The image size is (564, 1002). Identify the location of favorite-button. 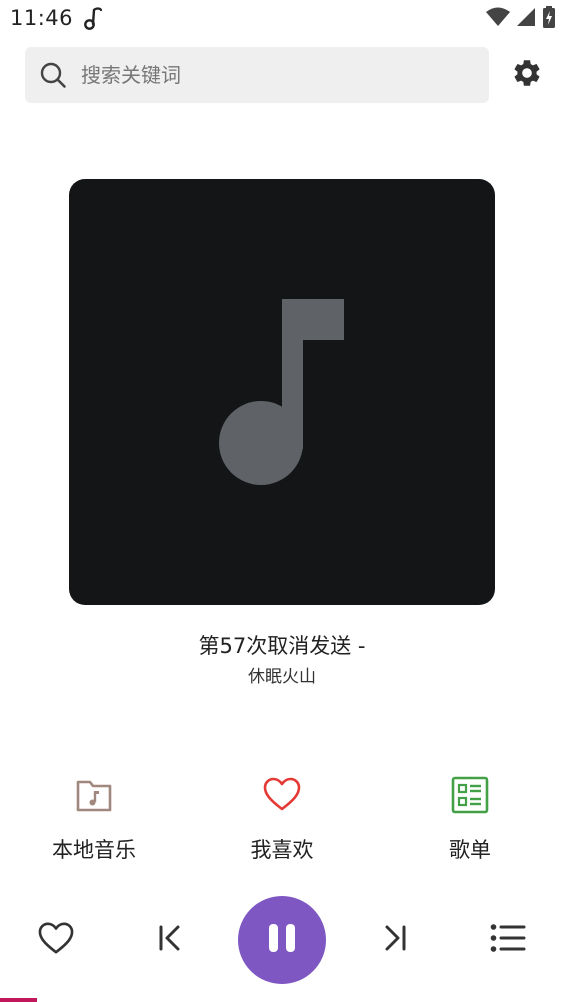
(56, 940).